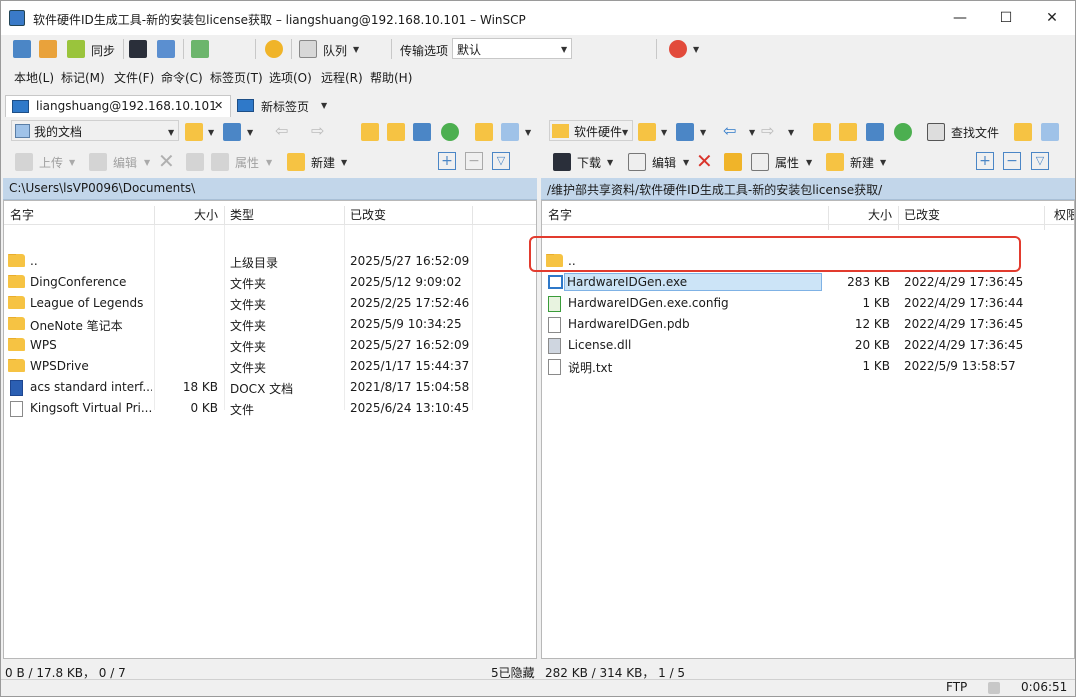 The height and width of the screenshot is (697, 1076). Describe the element at coordinates (678, 49) in the screenshot. I see `reconnect-icon` at that location.